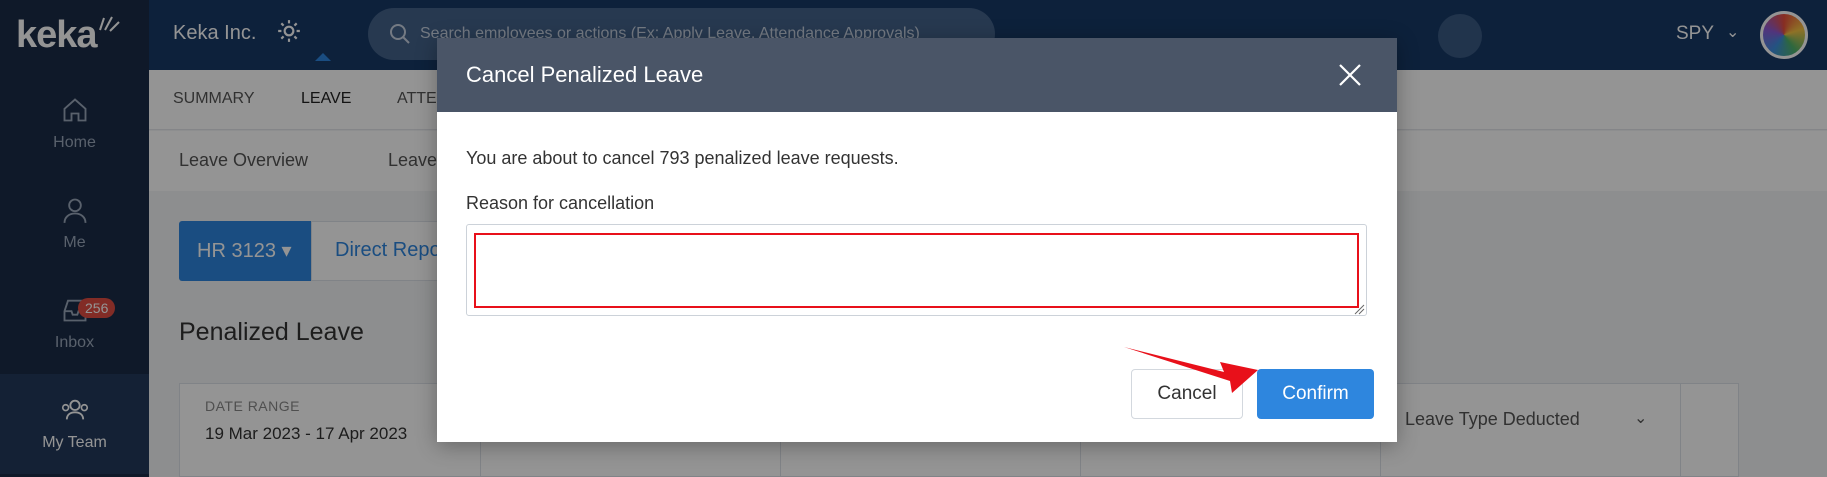 This screenshot has height=477, width=1827. I want to click on reason-textarea, so click(916, 270).